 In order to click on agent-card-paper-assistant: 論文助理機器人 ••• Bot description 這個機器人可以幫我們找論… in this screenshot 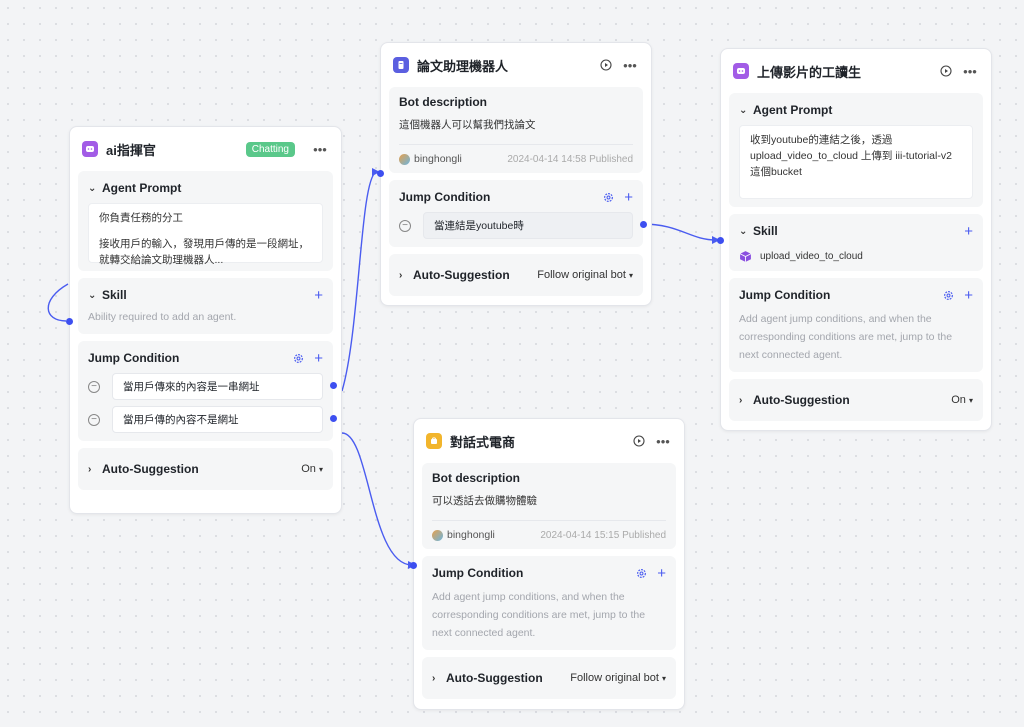, I will do `click(514, 174)`.